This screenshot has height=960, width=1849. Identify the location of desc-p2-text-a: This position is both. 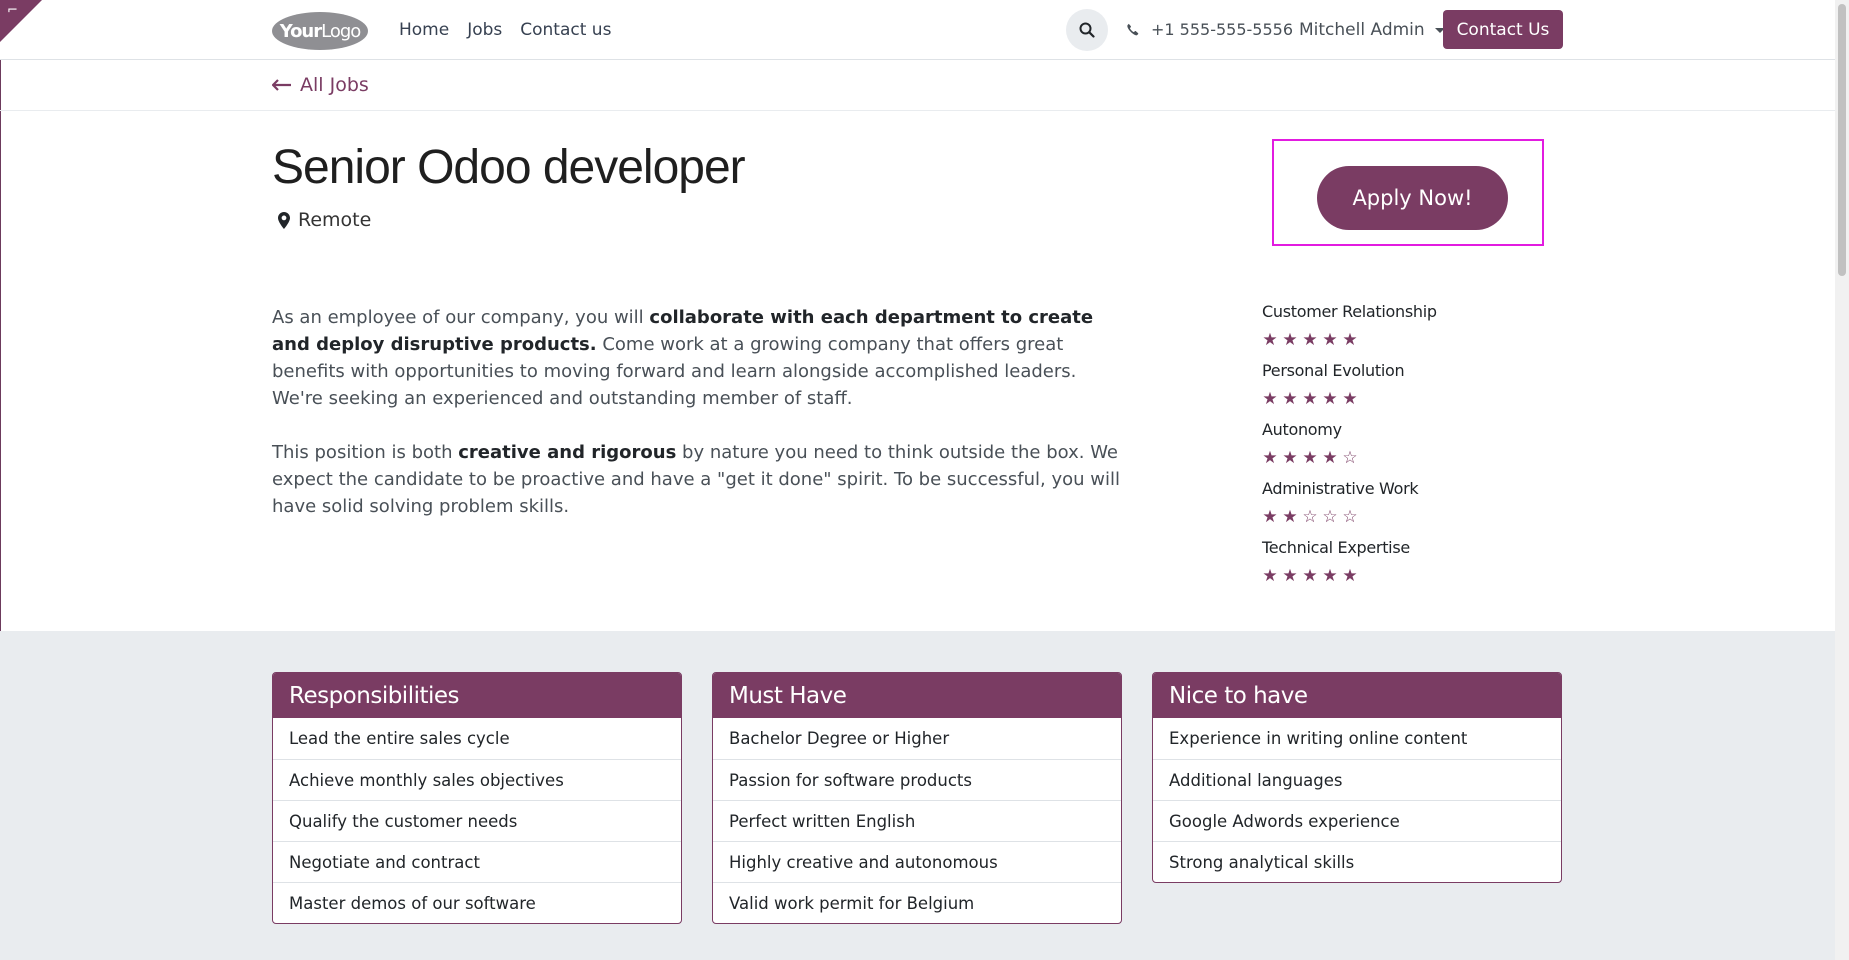
(365, 452).